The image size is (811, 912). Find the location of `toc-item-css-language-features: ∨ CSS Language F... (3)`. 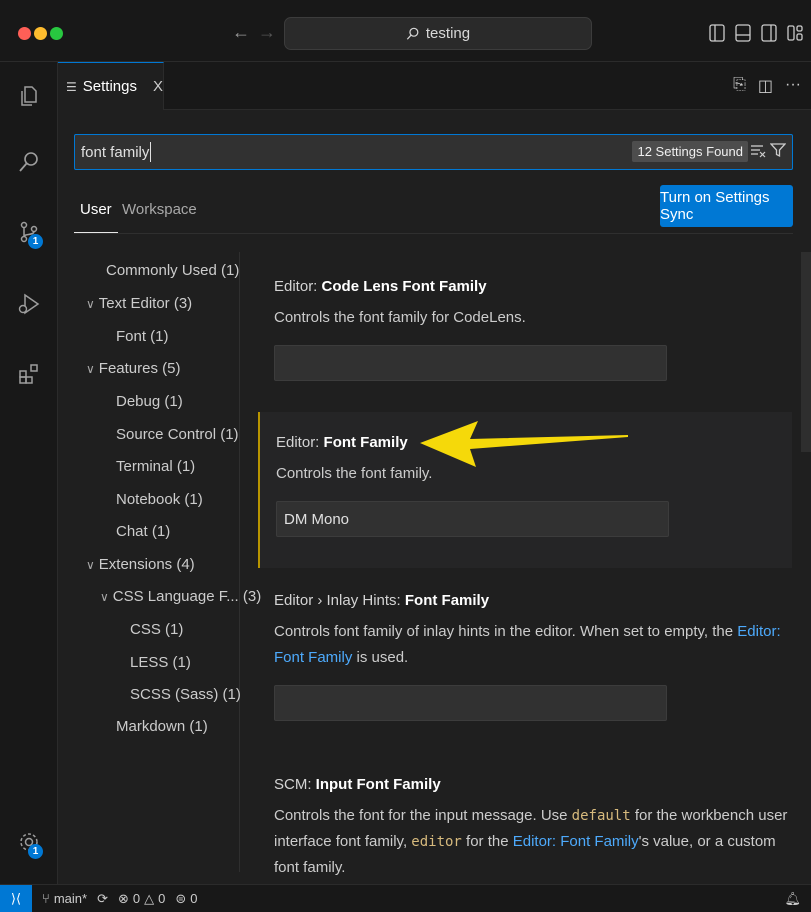

toc-item-css-language-features: ∨ CSS Language F... (3) is located at coordinates (180, 596).